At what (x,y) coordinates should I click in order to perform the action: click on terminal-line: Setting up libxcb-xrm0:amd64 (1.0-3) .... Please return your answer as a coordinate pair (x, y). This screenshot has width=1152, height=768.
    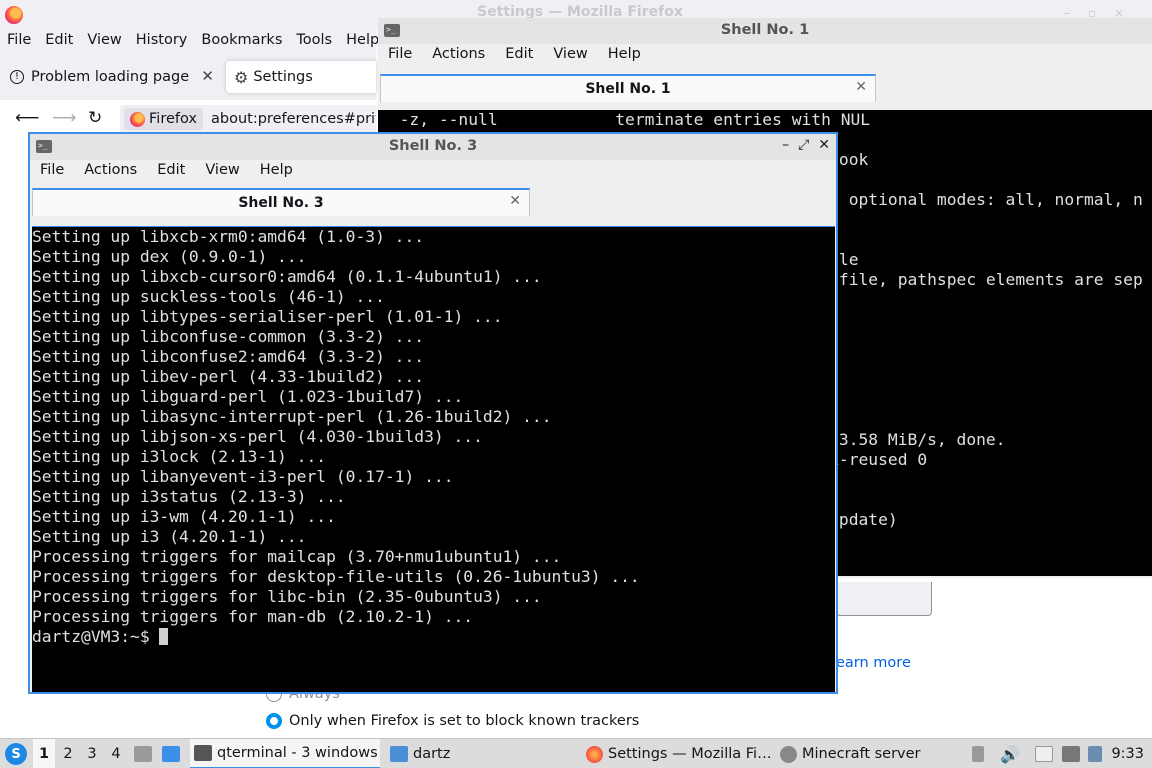
    Looking at the image, I should click on (228, 236).